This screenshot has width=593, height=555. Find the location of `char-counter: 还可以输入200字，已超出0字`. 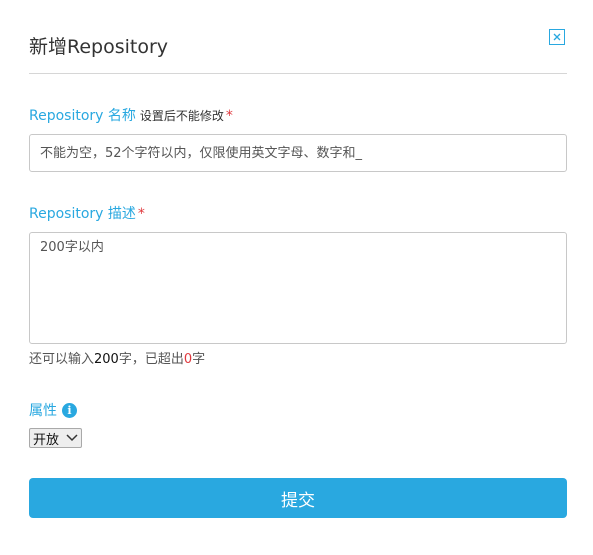

char-counter: 还可以输入200字，已超出0字 is located at coordinates (117, 357).